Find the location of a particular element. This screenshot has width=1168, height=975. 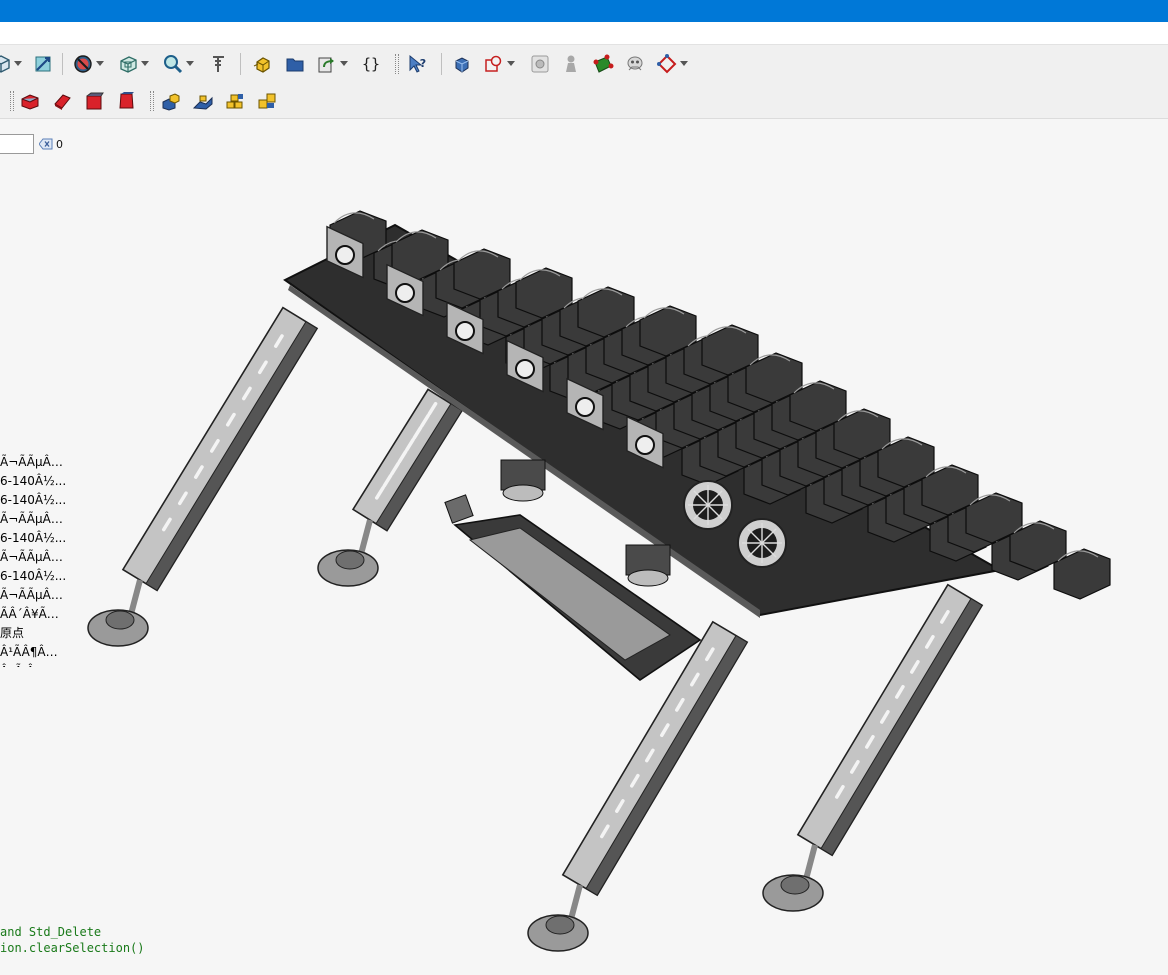

refine-button is located at coordinates (540, 63).